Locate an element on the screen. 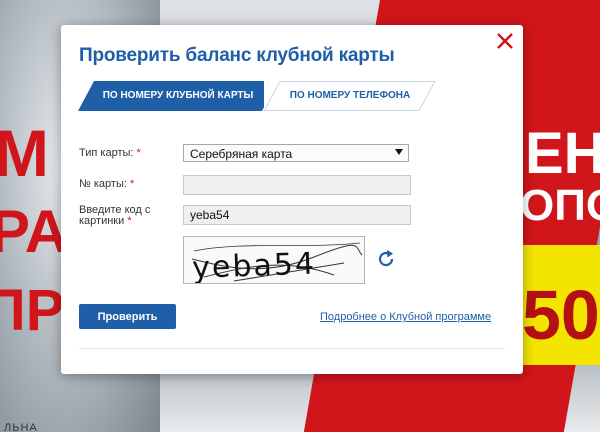  captcha-image: yeba54 is located at coordinates (274, 260).